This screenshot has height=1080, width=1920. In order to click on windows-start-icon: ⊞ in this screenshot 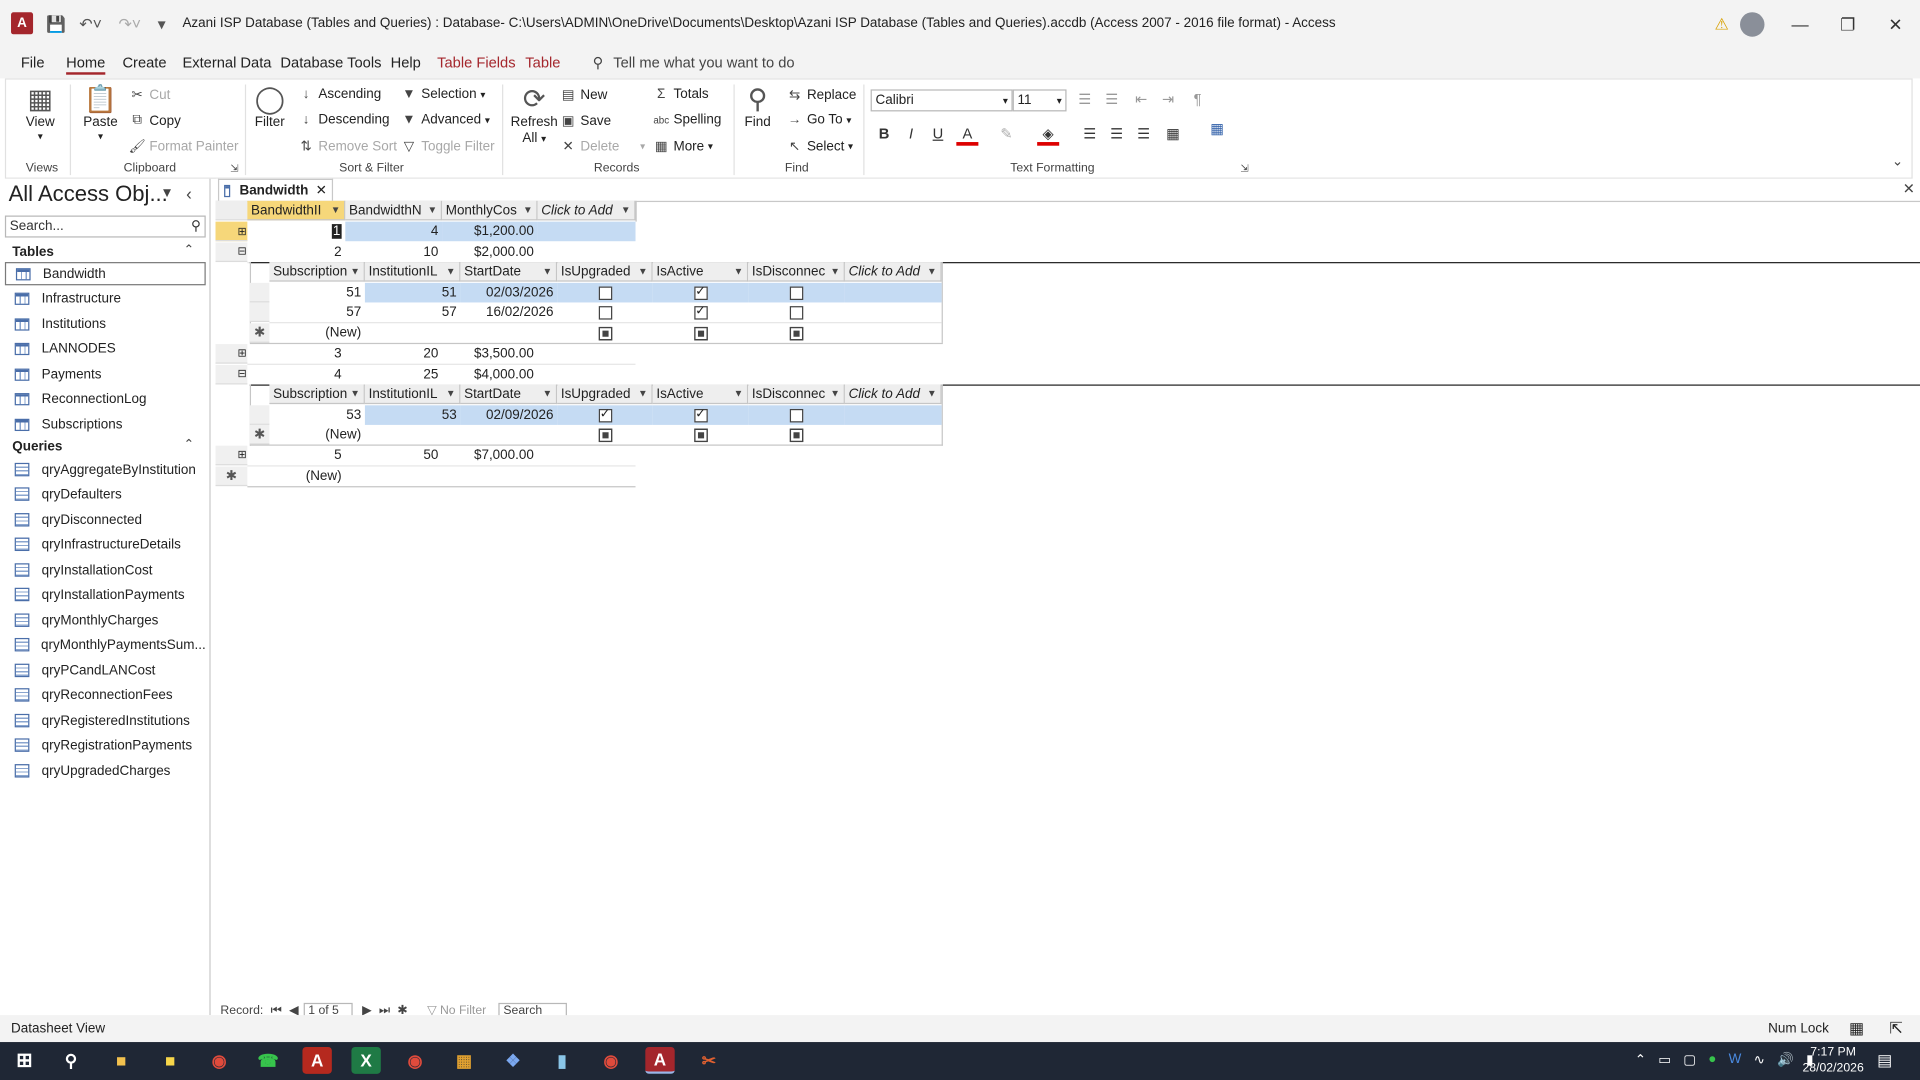, I will do `click(24, 1060)`.